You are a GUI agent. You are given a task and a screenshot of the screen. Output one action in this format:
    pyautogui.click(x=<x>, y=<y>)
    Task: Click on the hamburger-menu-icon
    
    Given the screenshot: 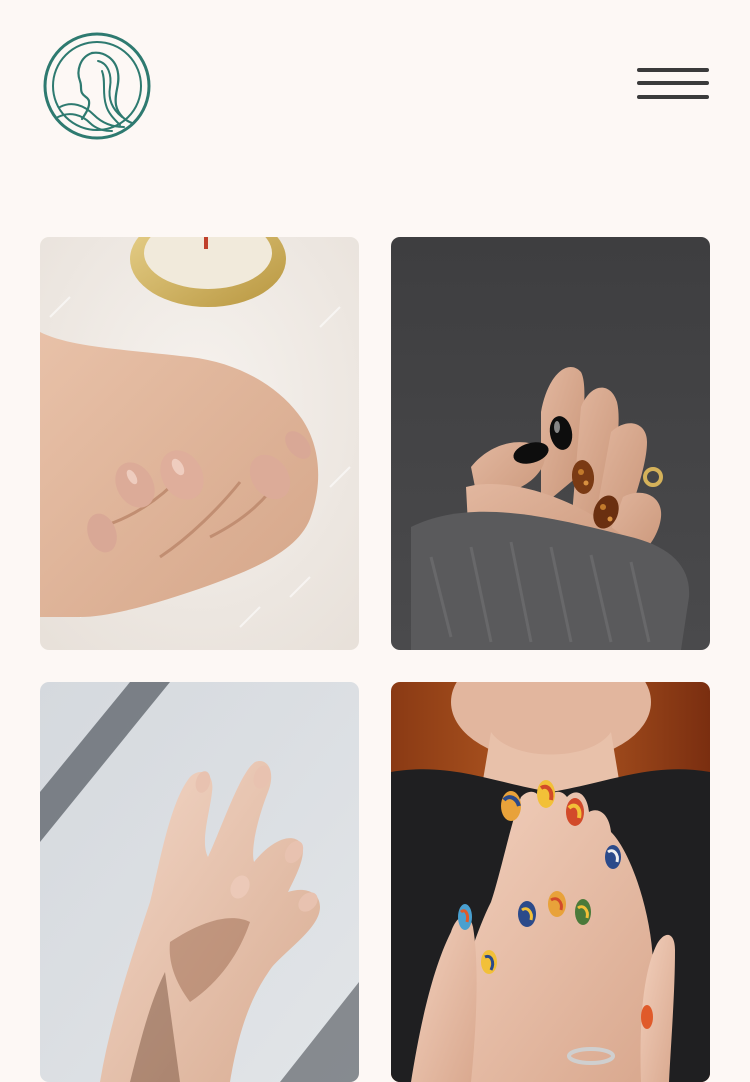 What is the action you would take?
    pyautogui.click(x=673, y=85)
    